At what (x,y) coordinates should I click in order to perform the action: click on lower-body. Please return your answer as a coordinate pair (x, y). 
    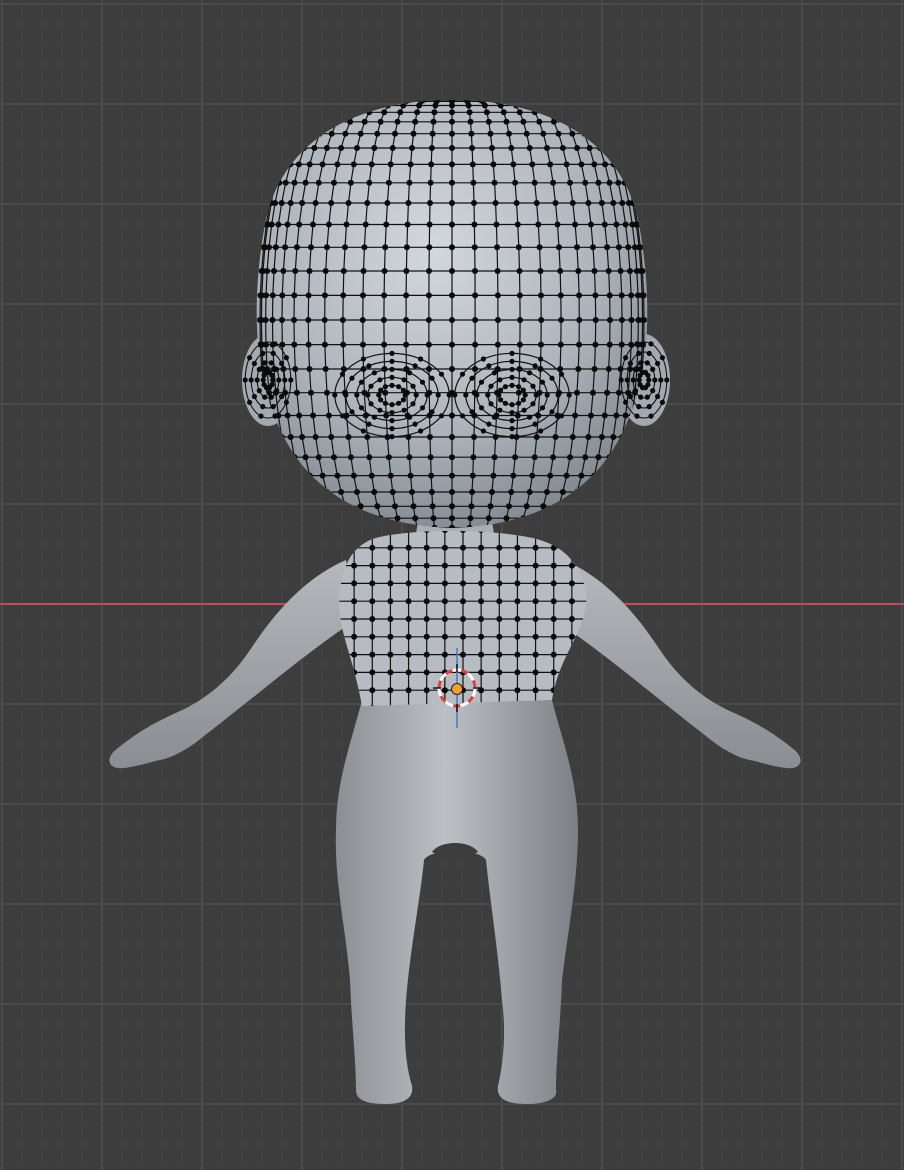
    Looking at the image, I should click on (456, 902).